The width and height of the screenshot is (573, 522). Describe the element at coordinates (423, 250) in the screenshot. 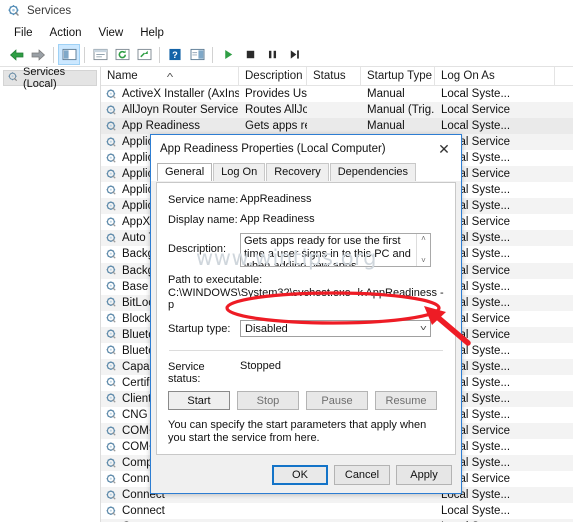

I see `description-scrollbar: ˄ ˅` at that location.